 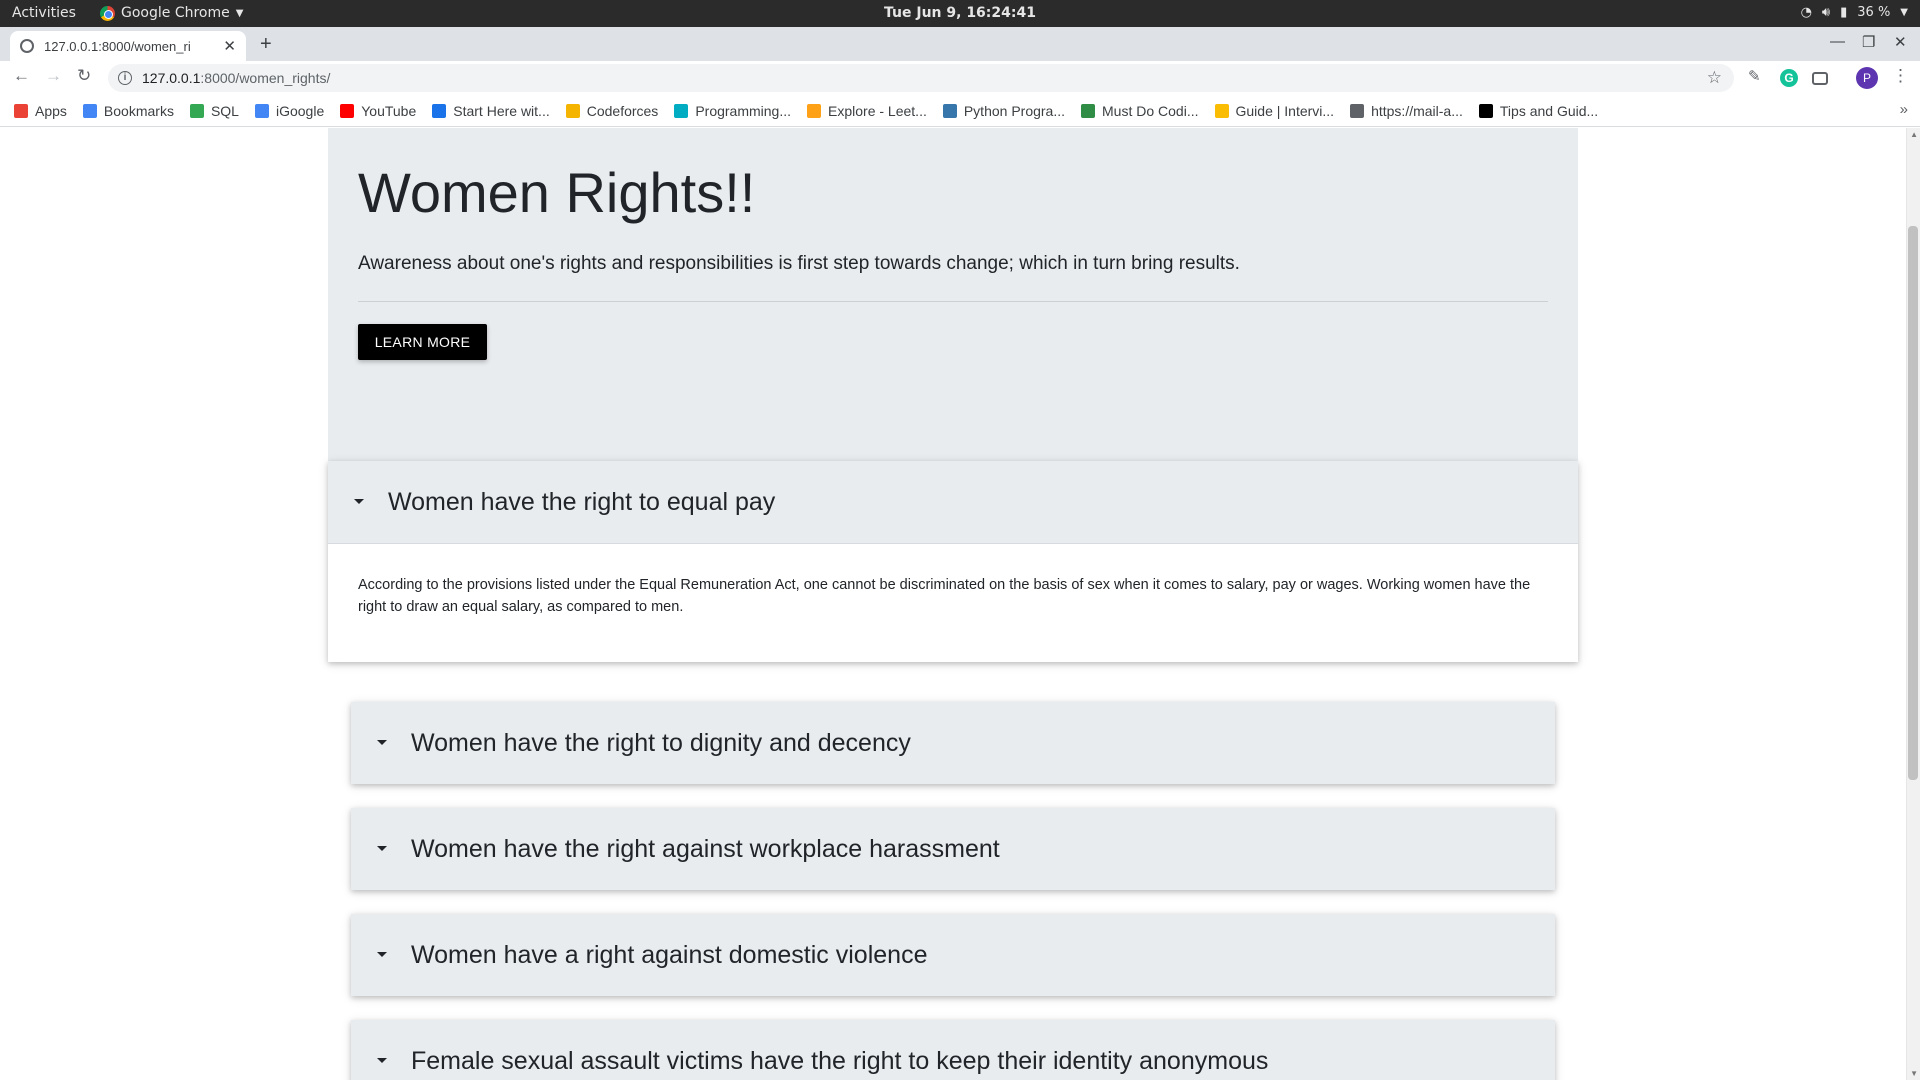 What do you see at coordinates (44, 13) in the screenshot?
I see `activities-button: Activities` at bounding box center [44, 13].